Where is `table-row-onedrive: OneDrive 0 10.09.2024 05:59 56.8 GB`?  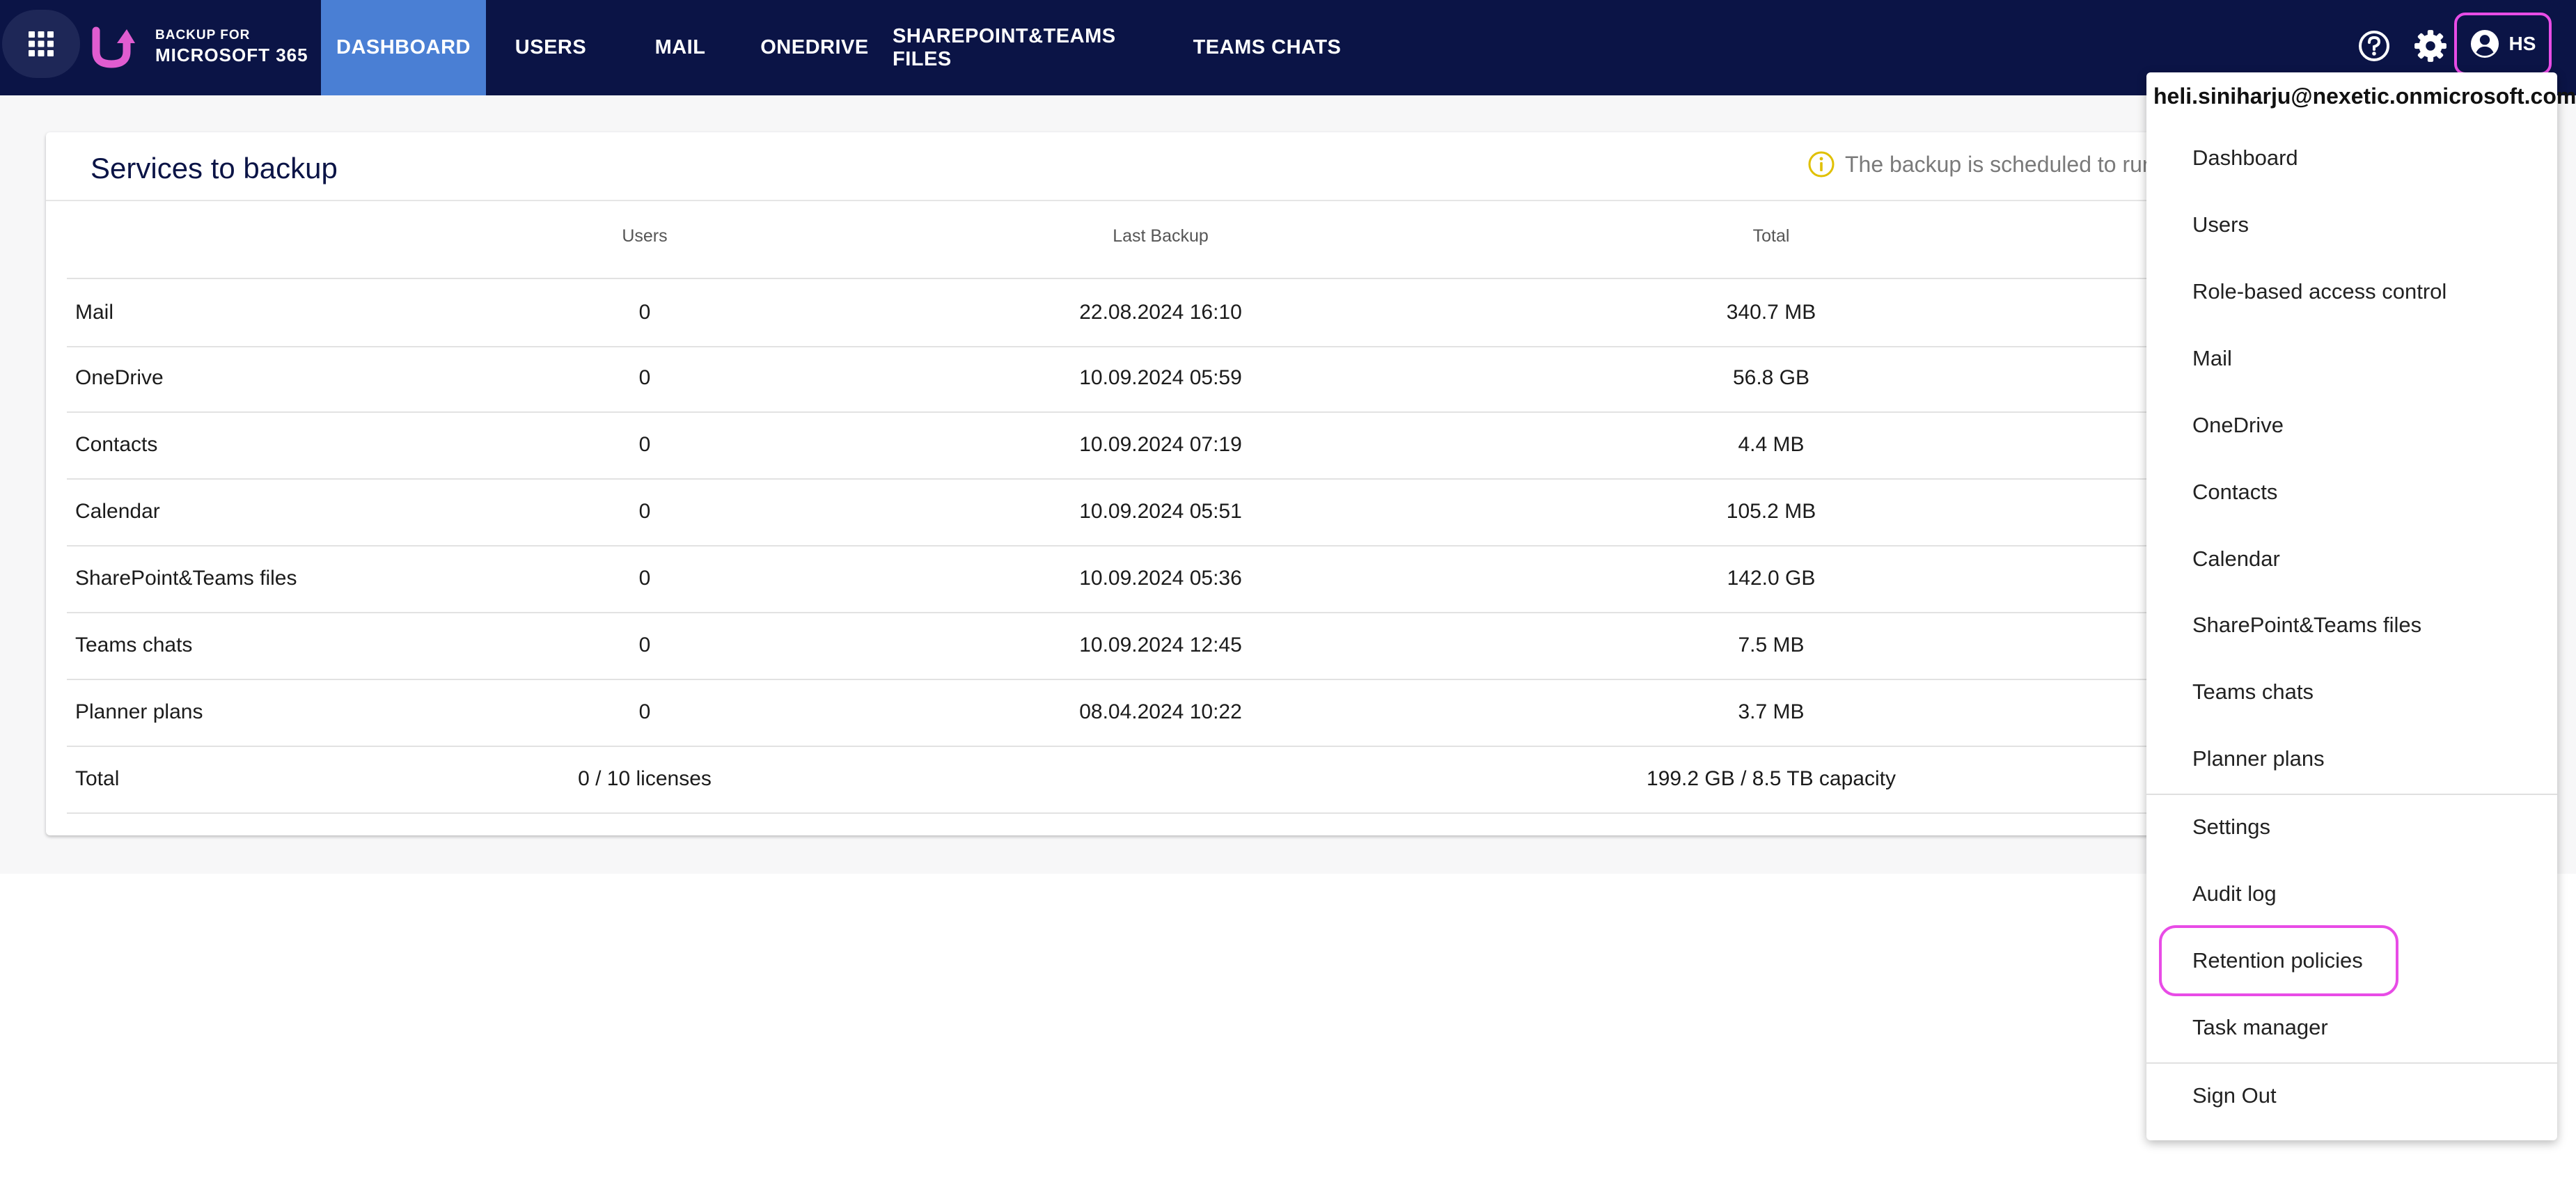 table-row-onedrive: OneDrive 0 10.09.2024 05:59 56.8 GB is located at coordinates (1205, 379).